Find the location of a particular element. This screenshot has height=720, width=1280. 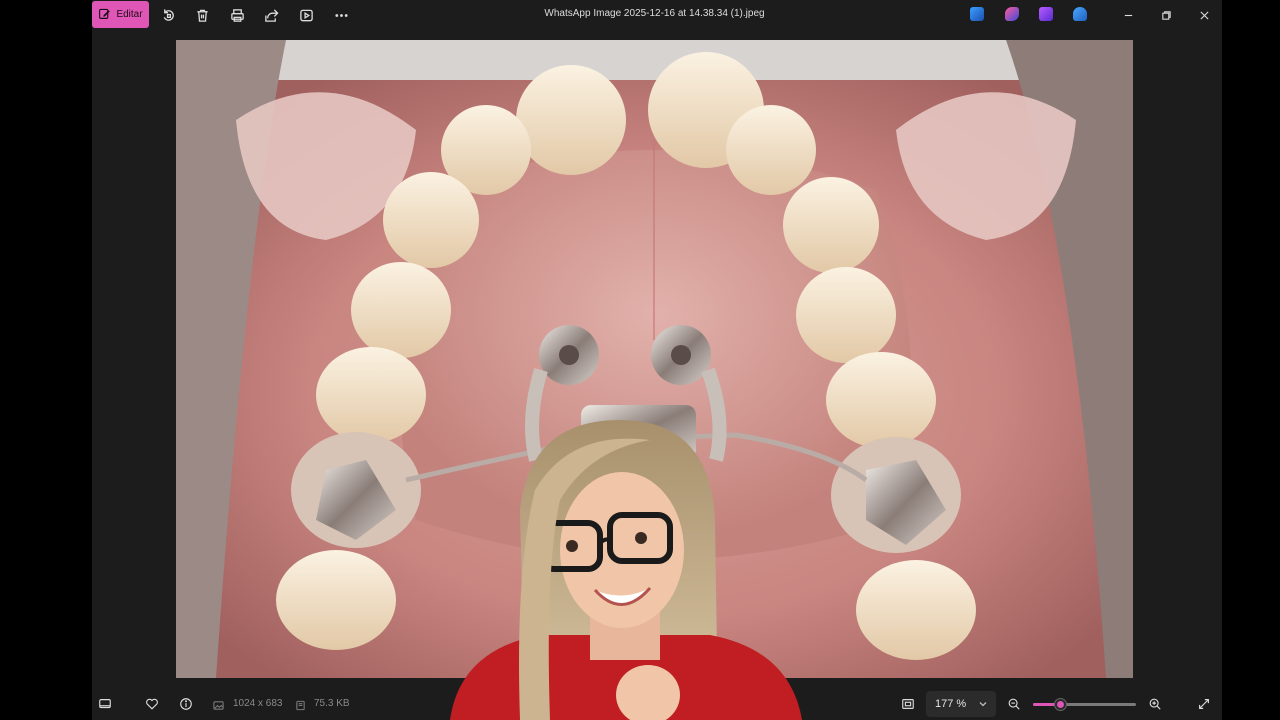

image-dimensions: 1024 x 683 is located at coordinates (258, 703).